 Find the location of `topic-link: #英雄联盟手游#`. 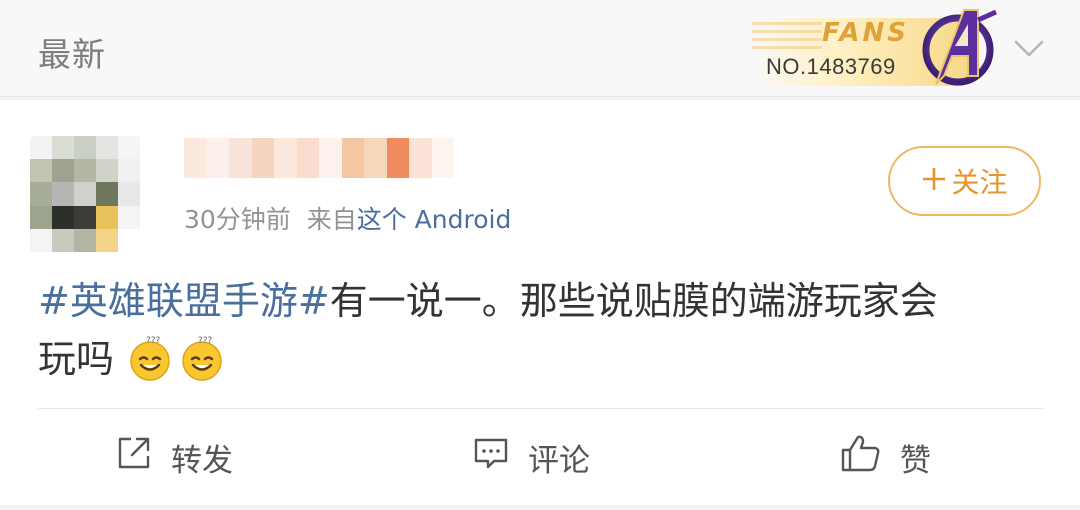

topic-link: #英雄联盟手游# is located at coordinates (184, 301).